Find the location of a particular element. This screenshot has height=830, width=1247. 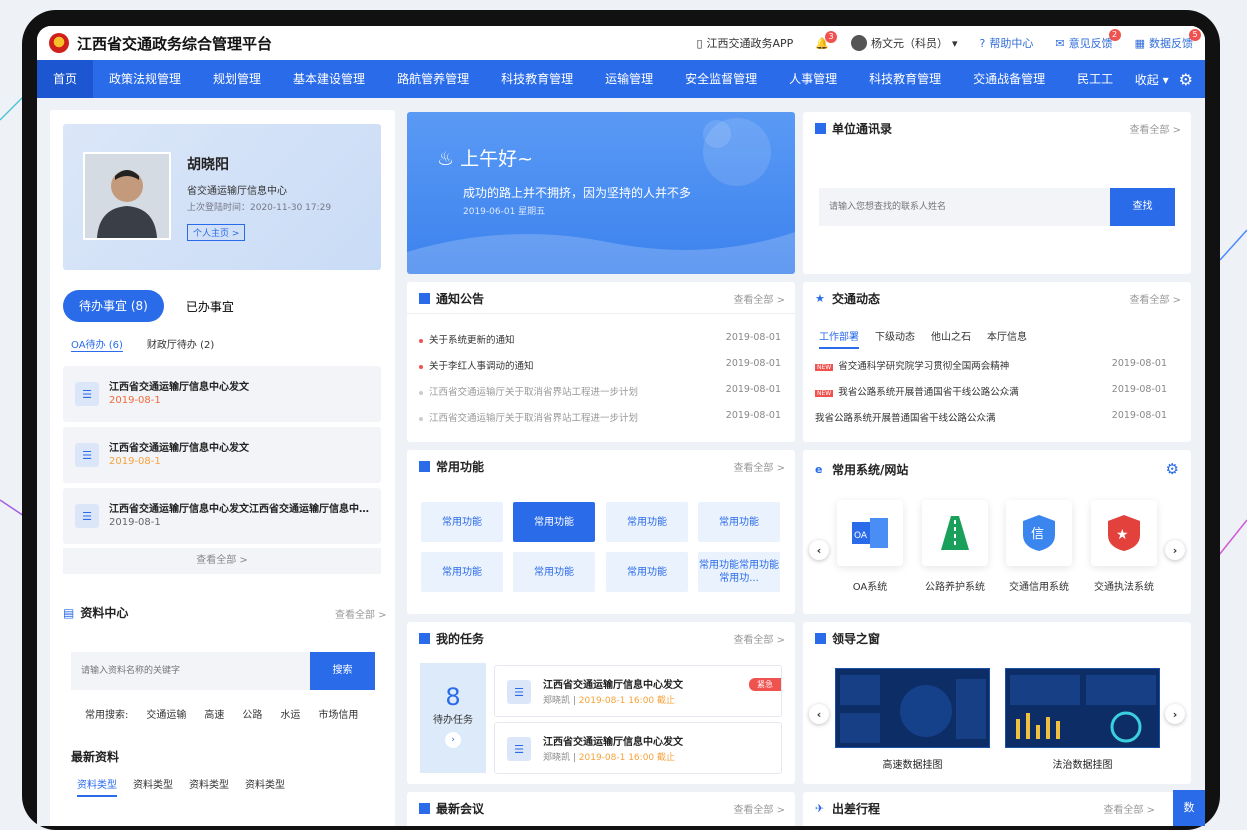

news-tab: 他山之石 is located at coordinates (951, 338).